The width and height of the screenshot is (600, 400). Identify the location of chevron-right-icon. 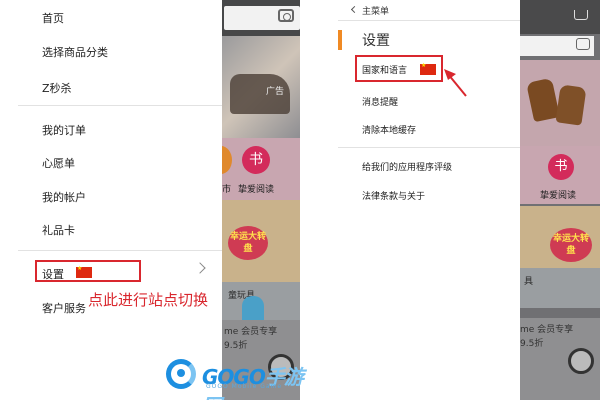
(200, 268).